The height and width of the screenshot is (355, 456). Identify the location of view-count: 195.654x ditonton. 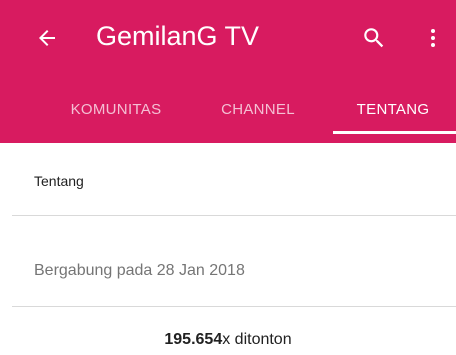
(228, 340).